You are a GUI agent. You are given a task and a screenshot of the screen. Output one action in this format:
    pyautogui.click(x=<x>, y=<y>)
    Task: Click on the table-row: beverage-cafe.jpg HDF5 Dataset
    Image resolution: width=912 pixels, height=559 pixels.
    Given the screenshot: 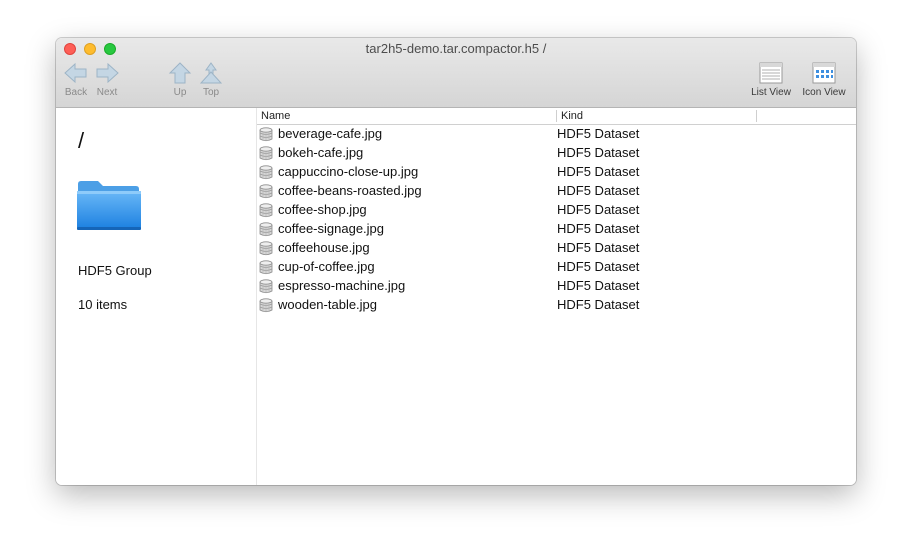 What is the action you would take?
    pyautogui.click(x=556, y=134)
    